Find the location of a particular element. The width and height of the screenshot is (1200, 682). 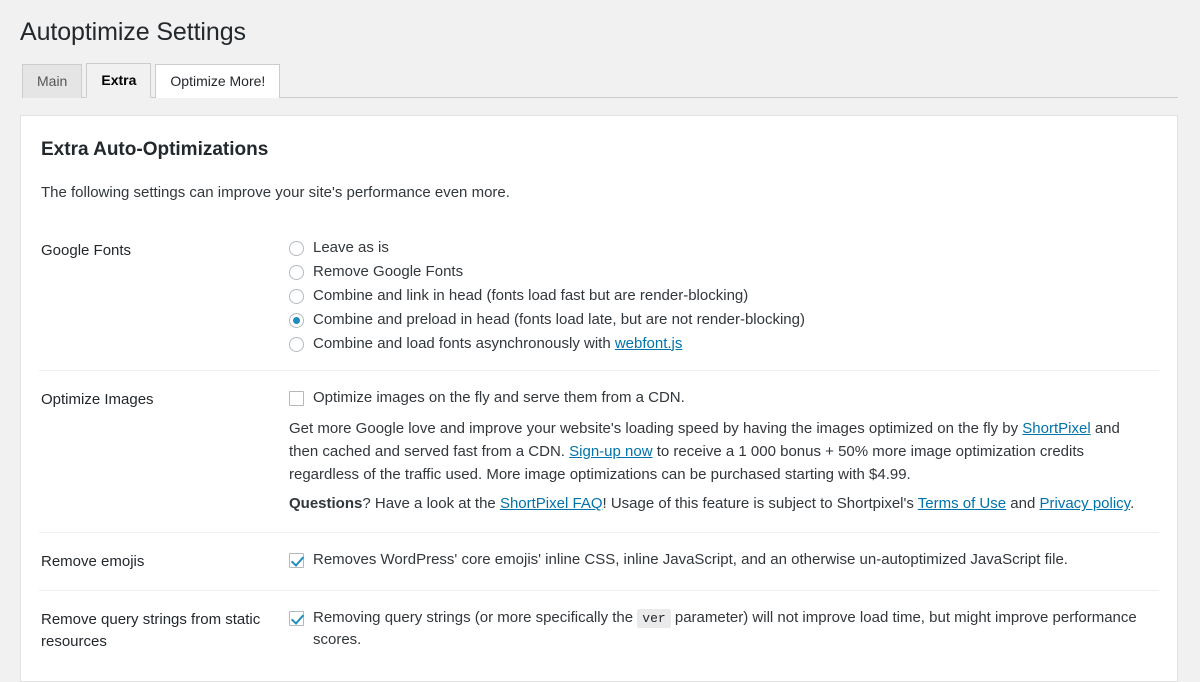

code-ver-parameter: ver is located at coordinates (654, 619).